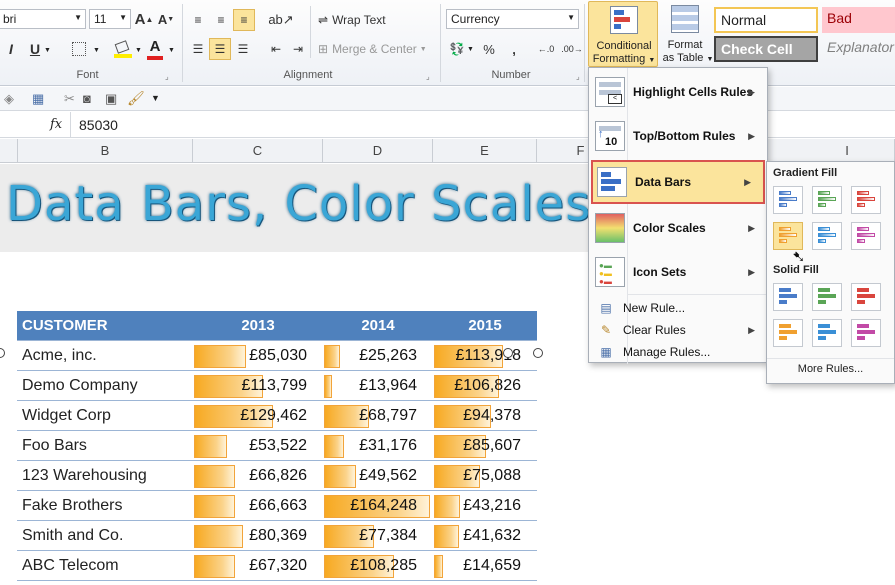 The width and height of the screenshot is (895, 585). What do you see at coordinates (123, 49) in the screenshot?
I see `fill-color-icon` at bounding box center [123, 49].